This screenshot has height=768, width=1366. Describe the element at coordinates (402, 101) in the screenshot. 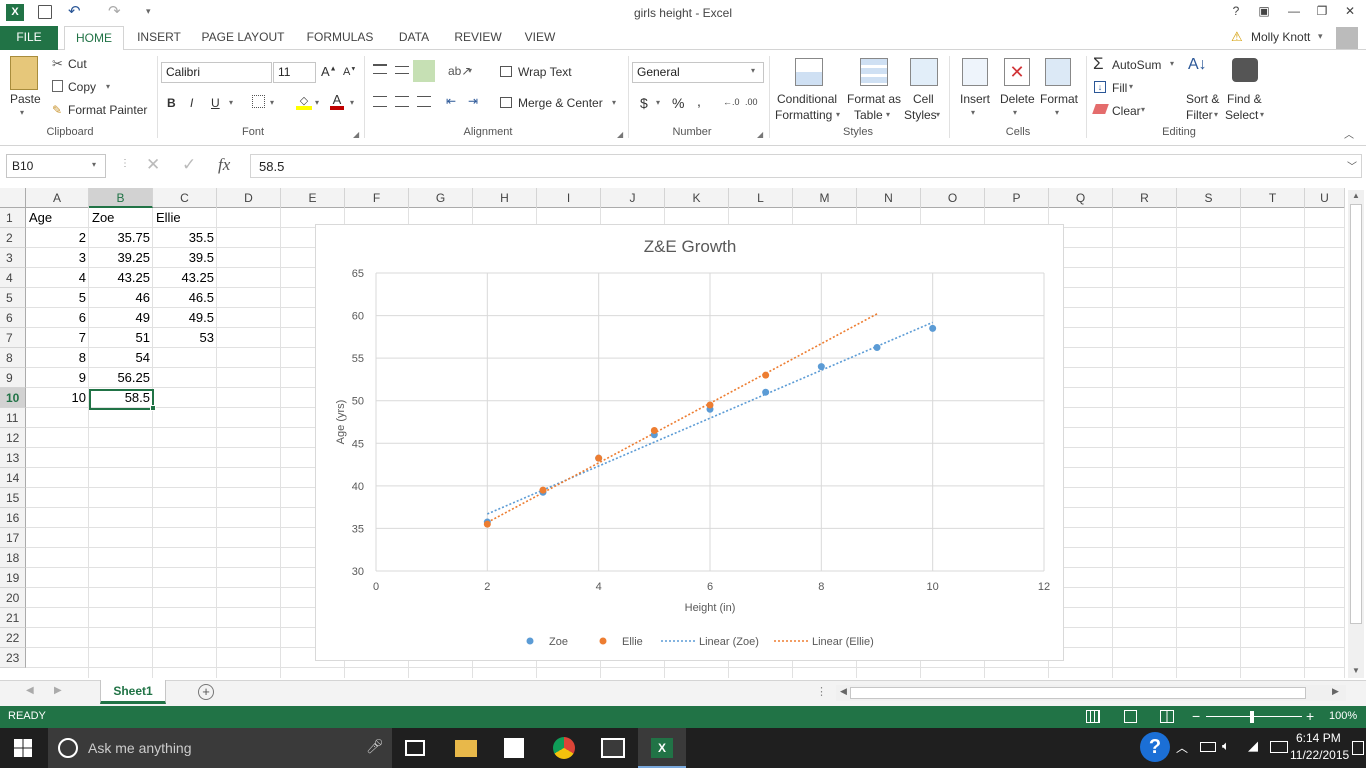

I see `align-center-icon` at that location.